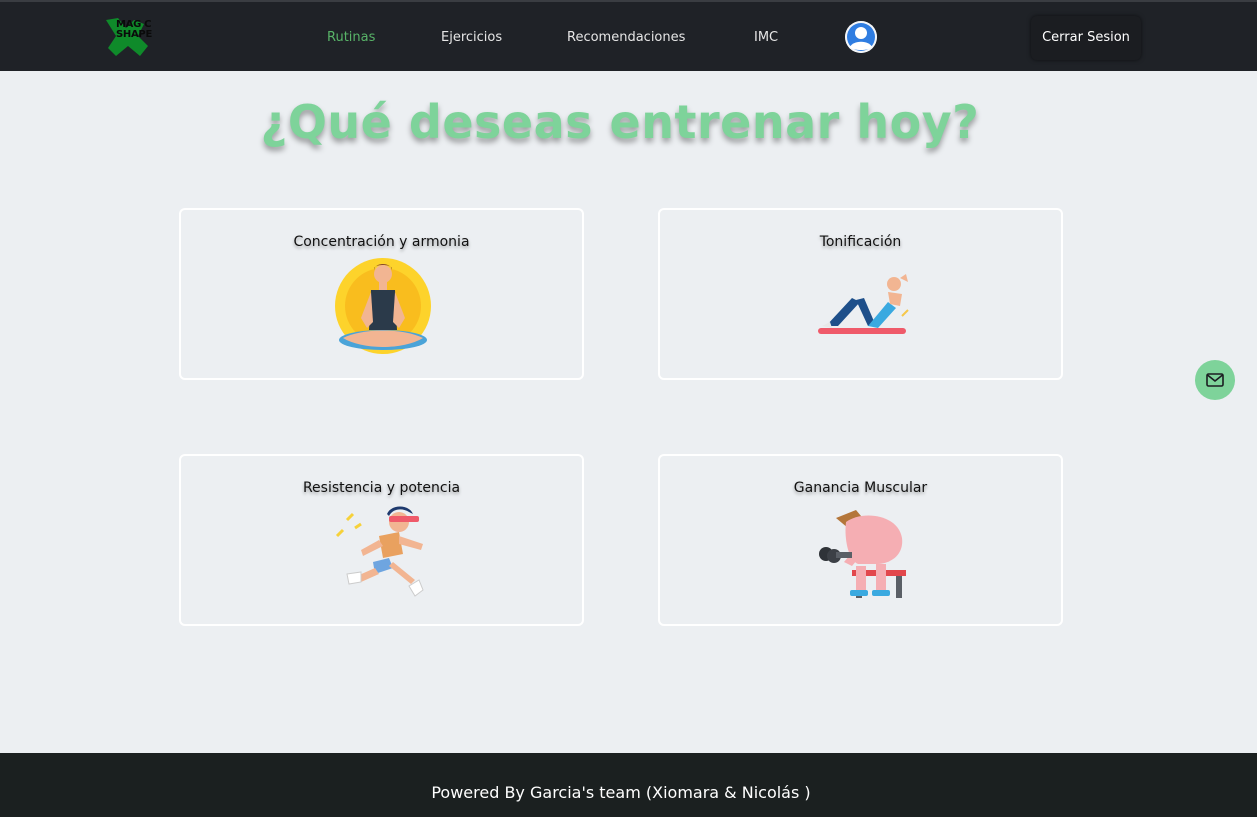 Image resolution: width=1257 pixels, height=817 pixels. I want to click on routine-card-tonificacion: Tonificación, so click(860, 294).